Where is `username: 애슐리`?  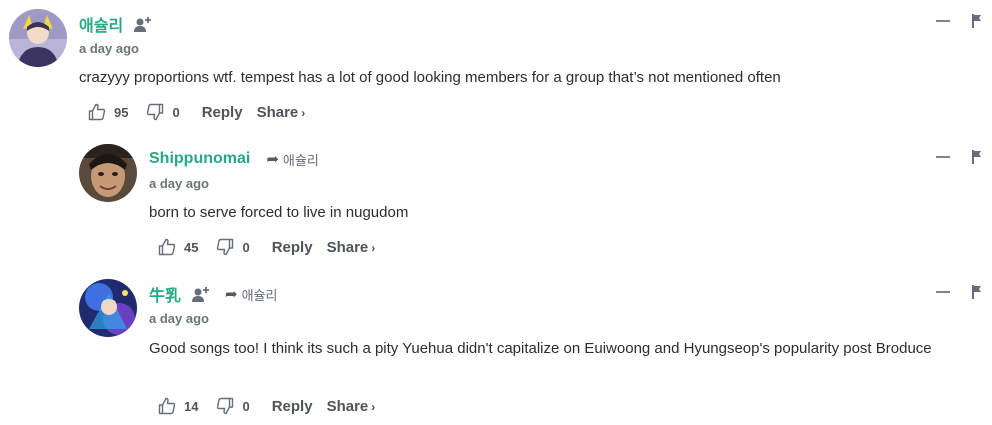 username: 애슐리 is located at coordinates (101, 24).